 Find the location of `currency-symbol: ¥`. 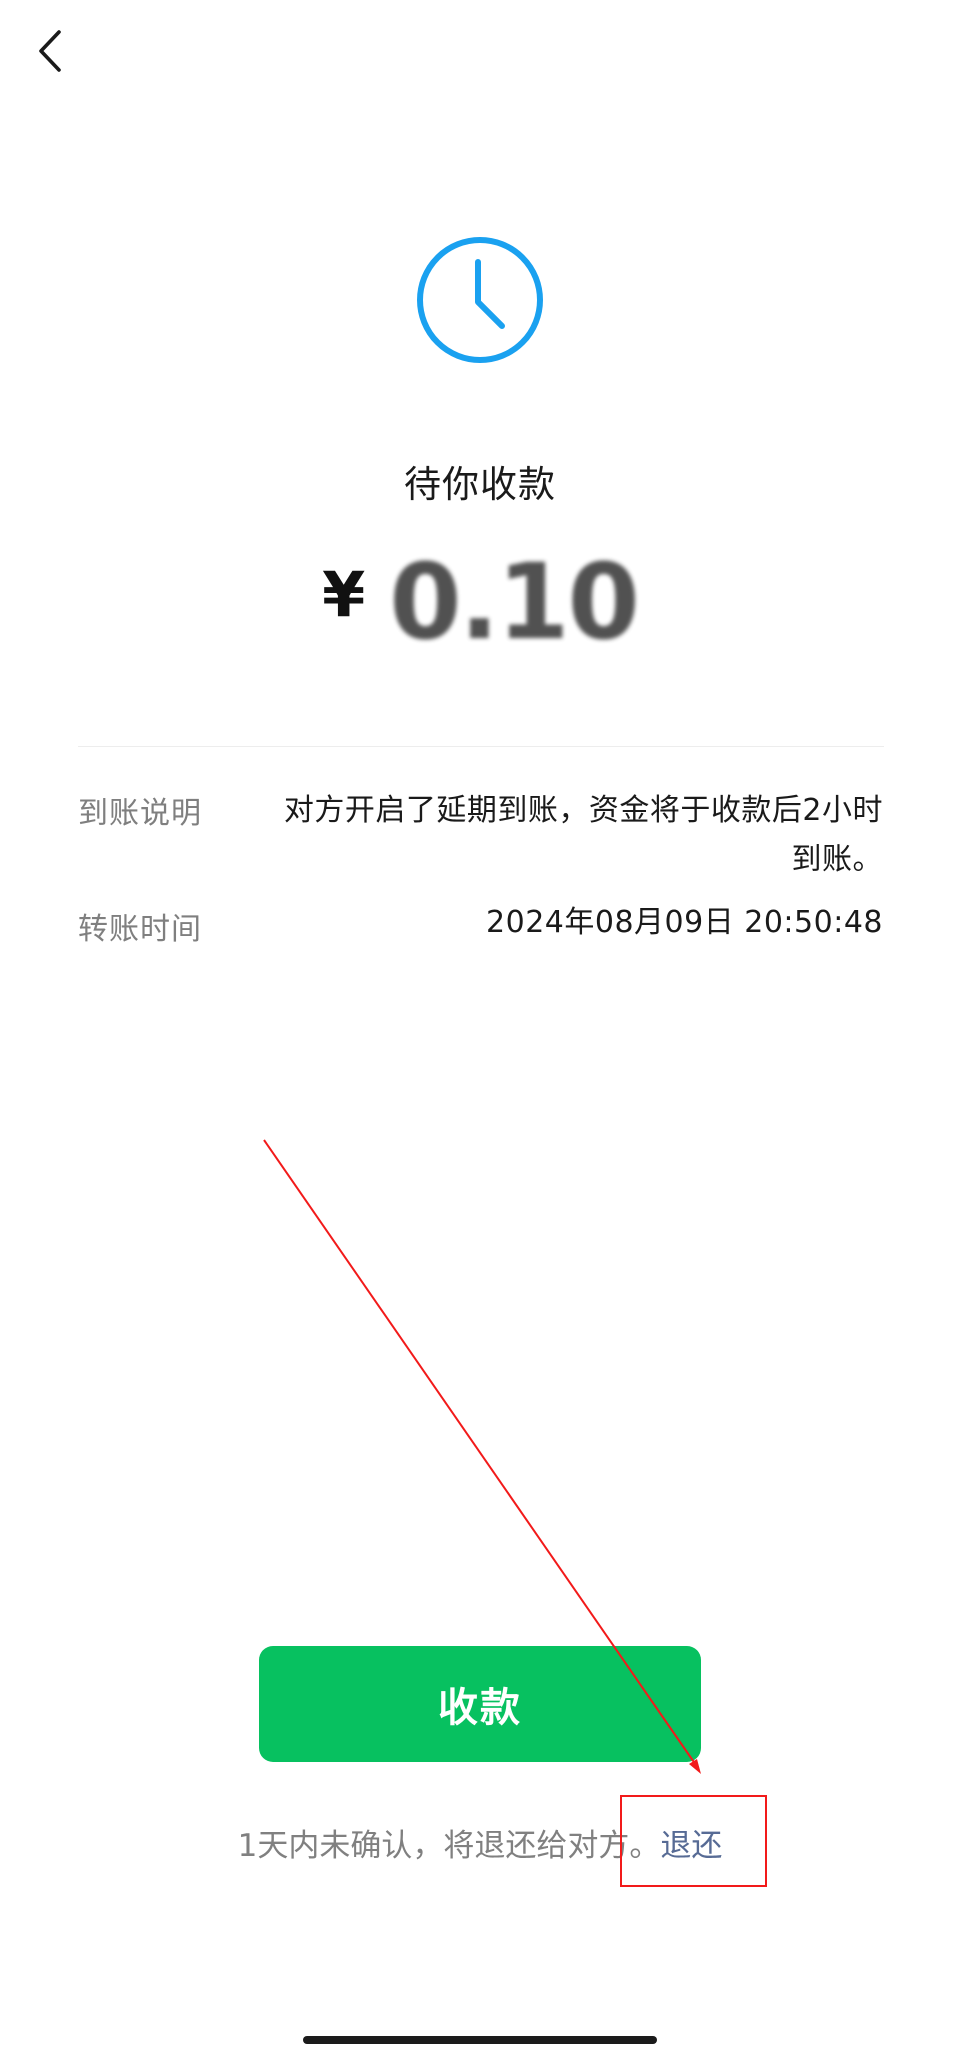

currency-symbol: ¥ is located at coordinates (344, 594).